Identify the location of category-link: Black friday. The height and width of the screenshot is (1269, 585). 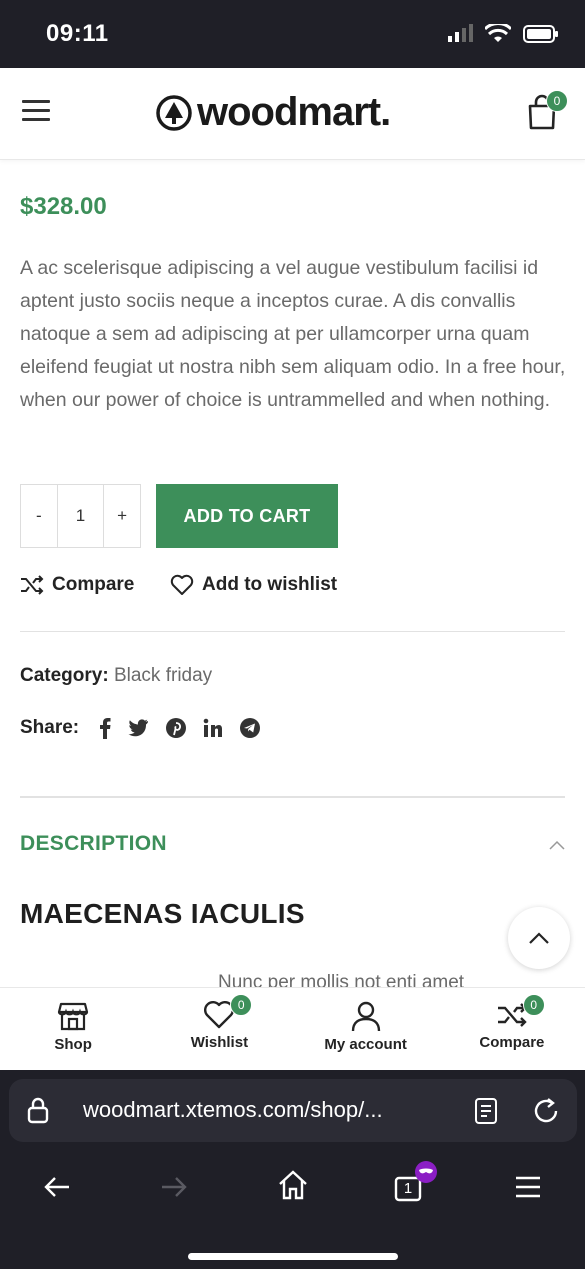
(163, 675).